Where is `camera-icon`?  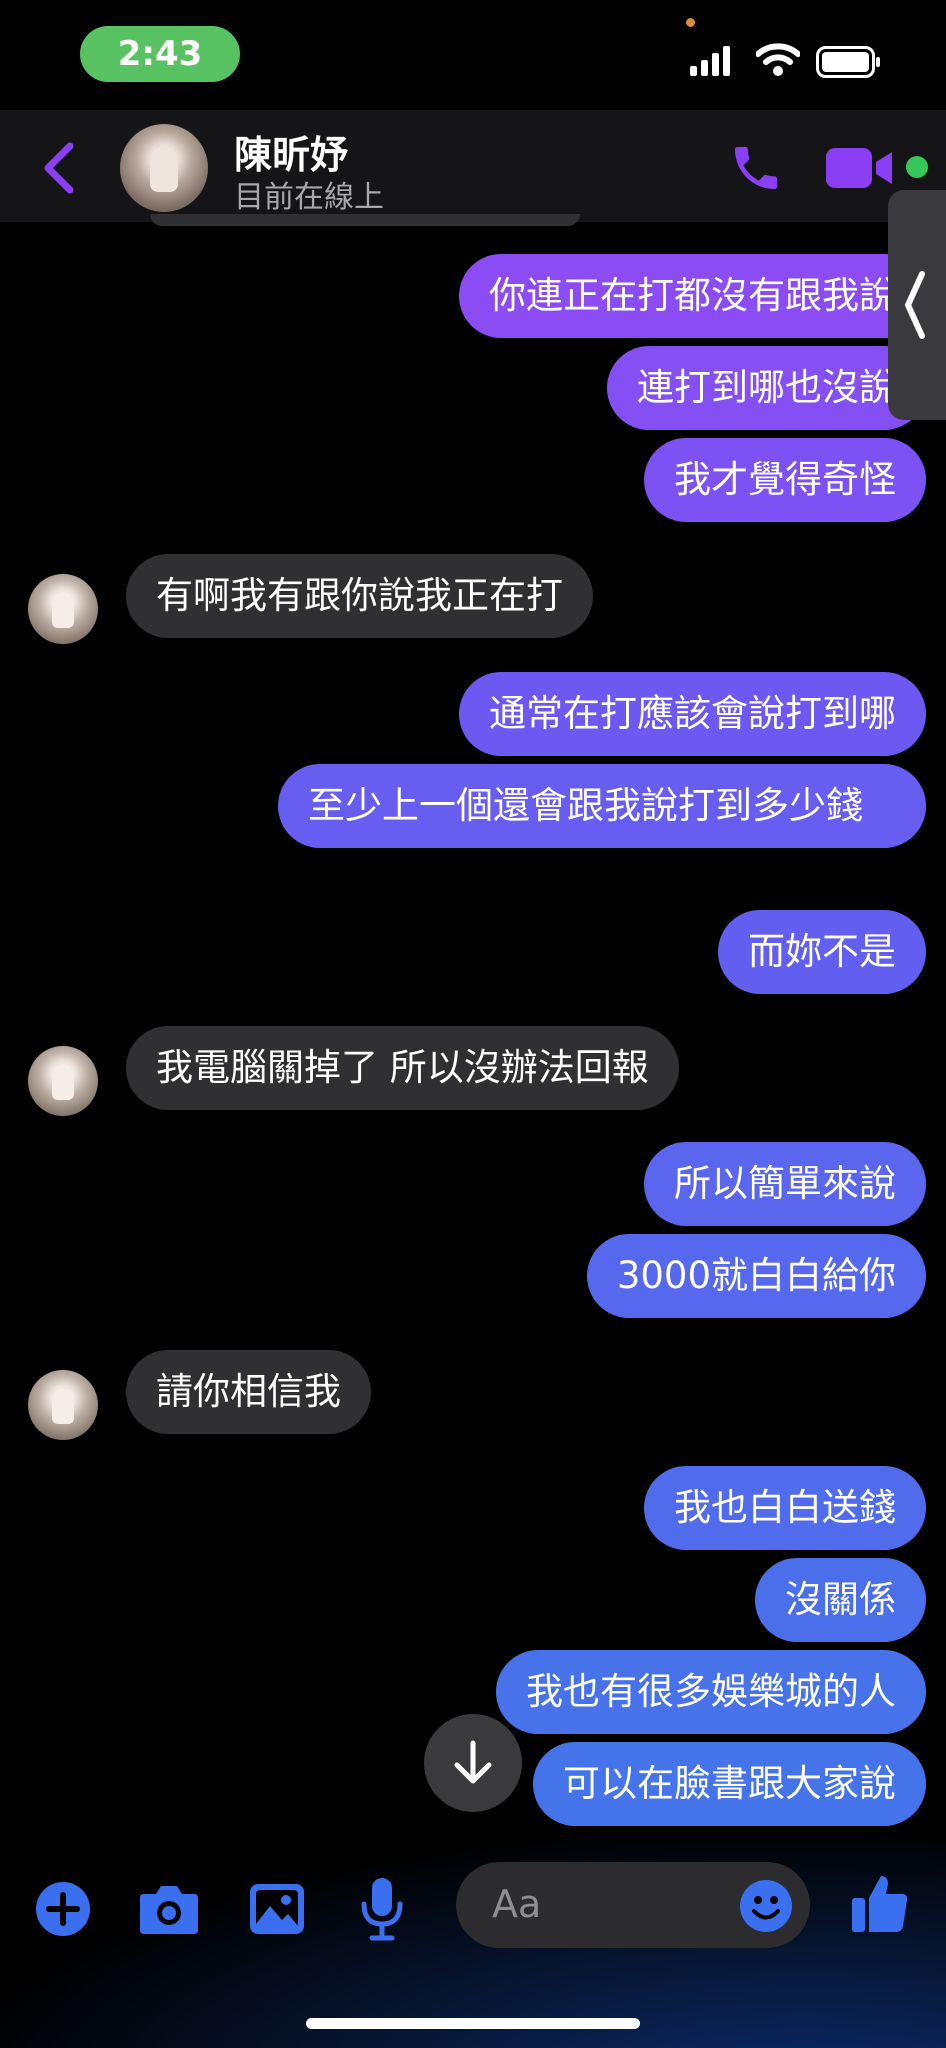
camera-icon is located at coordinates (169, 1909).